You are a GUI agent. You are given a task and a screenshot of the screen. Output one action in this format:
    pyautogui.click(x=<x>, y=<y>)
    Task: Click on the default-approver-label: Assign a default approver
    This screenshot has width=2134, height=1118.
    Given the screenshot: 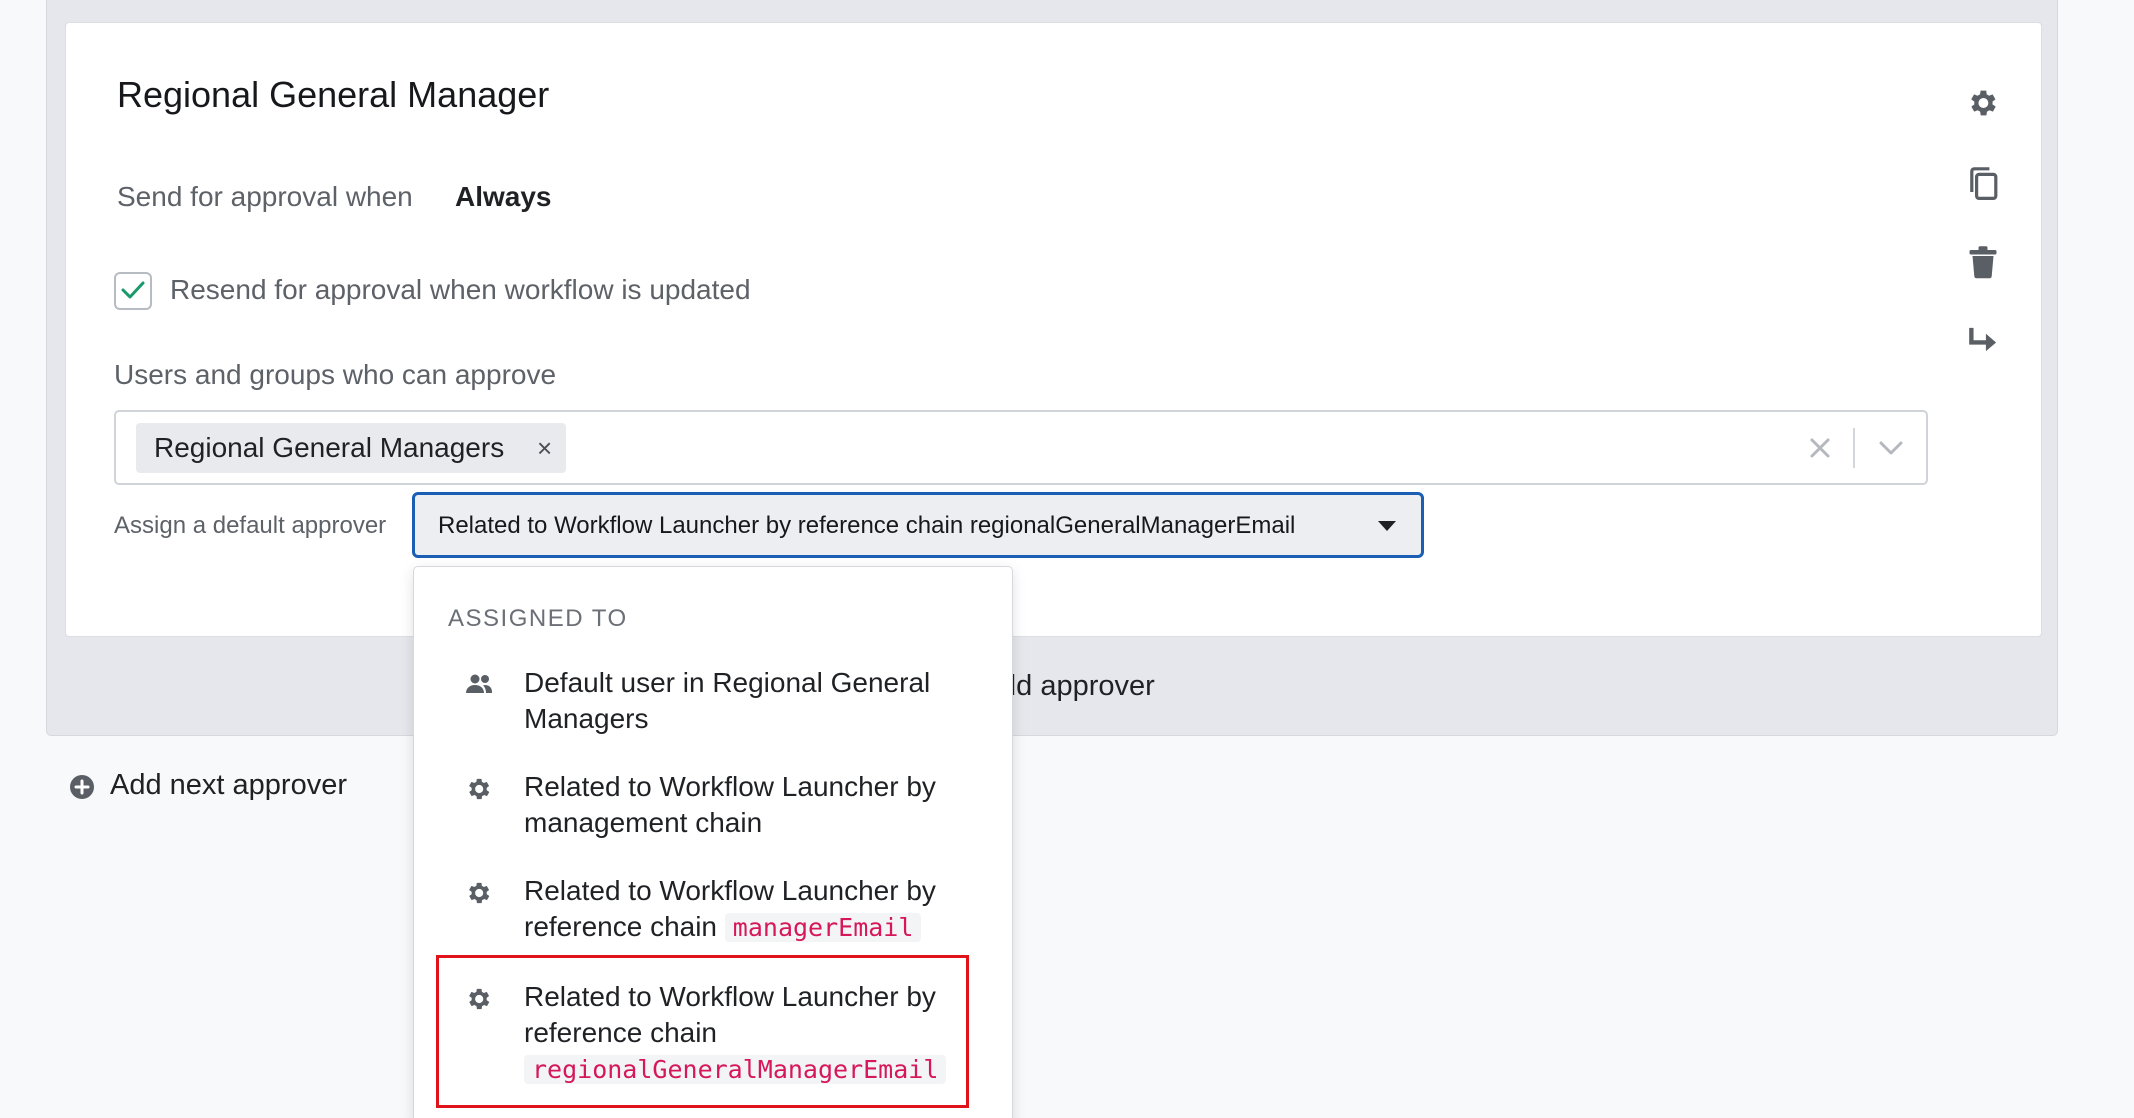 What is the action you would take?
    pyautogui.click(x=250, y=525)
    